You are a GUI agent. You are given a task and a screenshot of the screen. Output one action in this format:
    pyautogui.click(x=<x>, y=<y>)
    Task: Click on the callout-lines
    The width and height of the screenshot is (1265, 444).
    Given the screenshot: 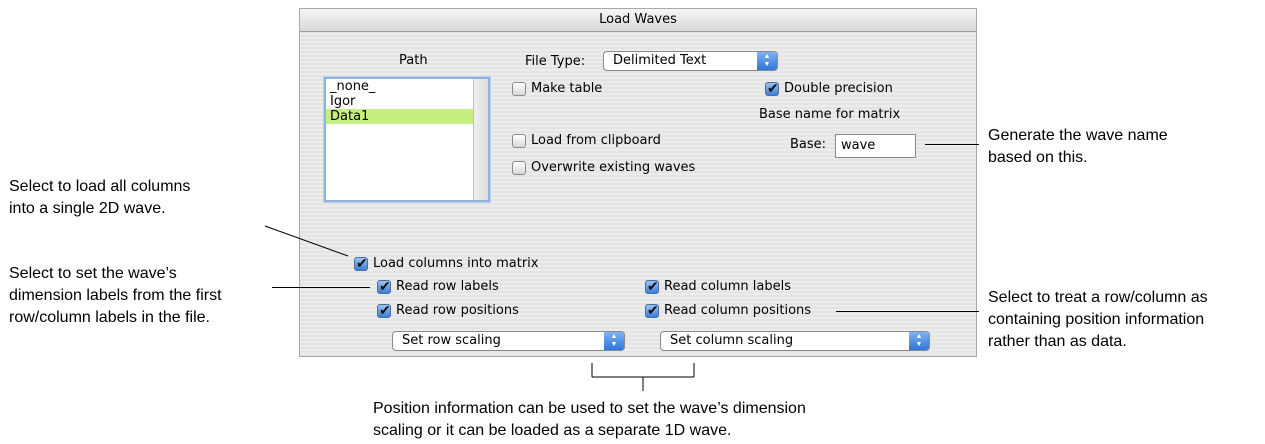 What is the action you would take?
    pyautogui.click(x=479, y=308)
    